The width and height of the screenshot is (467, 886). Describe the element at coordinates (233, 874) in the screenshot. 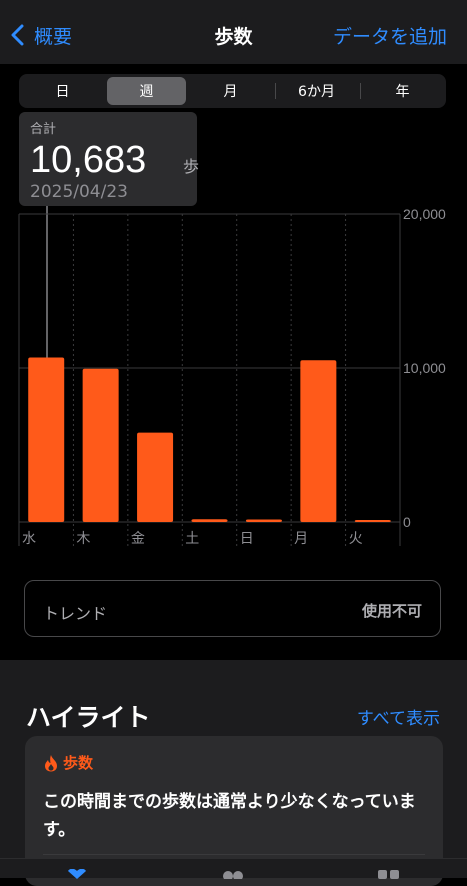

I see `sharing-icon` at that location.